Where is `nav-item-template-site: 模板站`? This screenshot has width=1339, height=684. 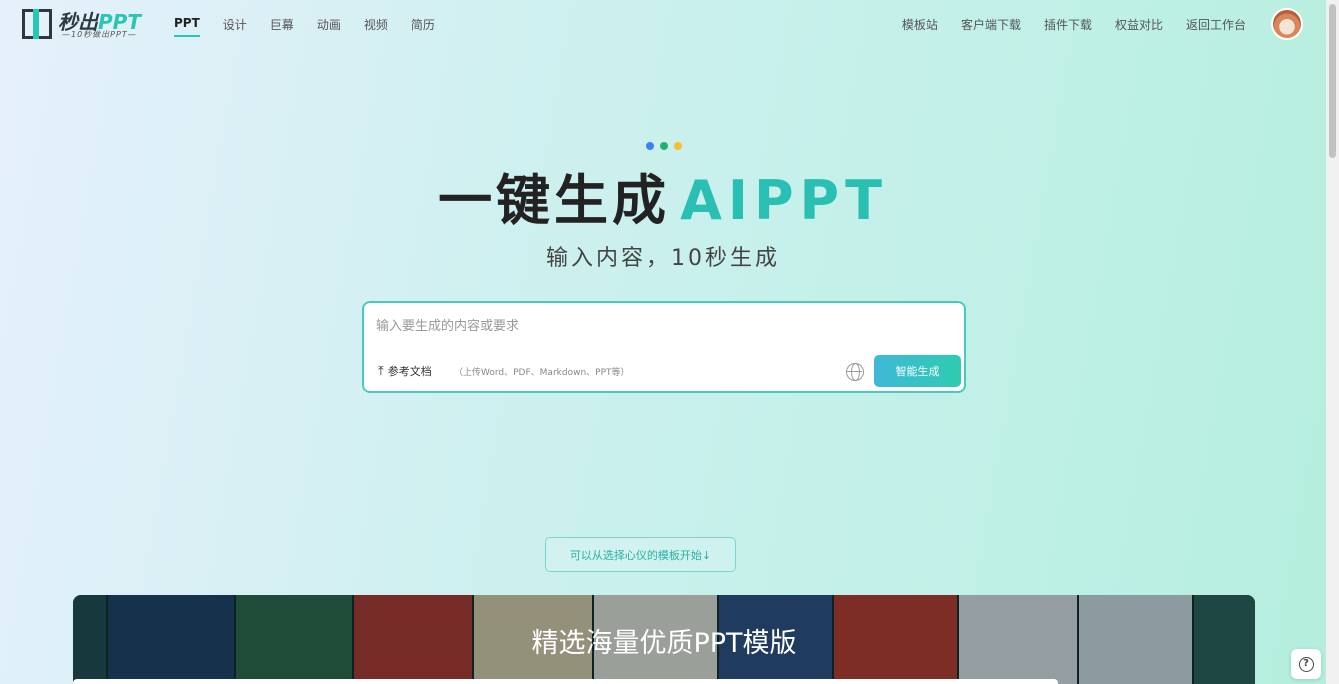
nav-item-template-site: 模板站 is located at coordinates (920, 27).